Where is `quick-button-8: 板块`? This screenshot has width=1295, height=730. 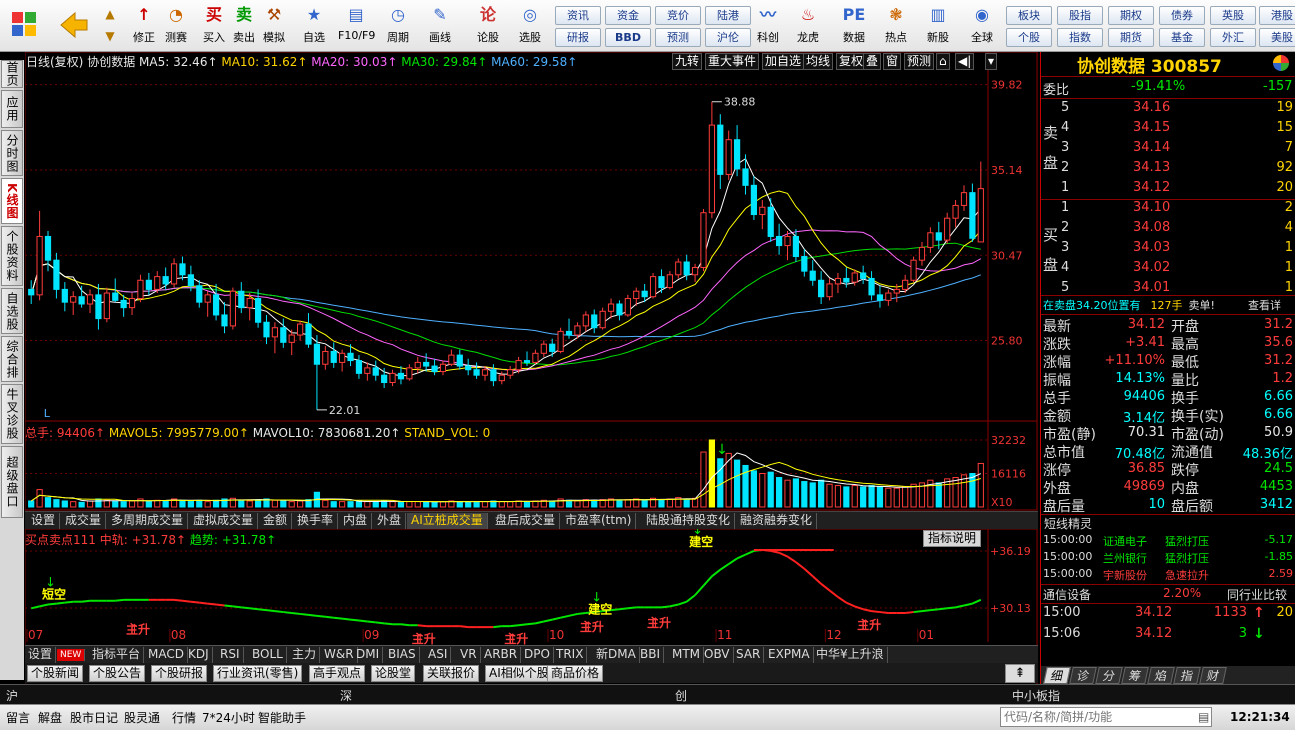 quick-button-8: 板块 is located at coordinates (1029, 15).